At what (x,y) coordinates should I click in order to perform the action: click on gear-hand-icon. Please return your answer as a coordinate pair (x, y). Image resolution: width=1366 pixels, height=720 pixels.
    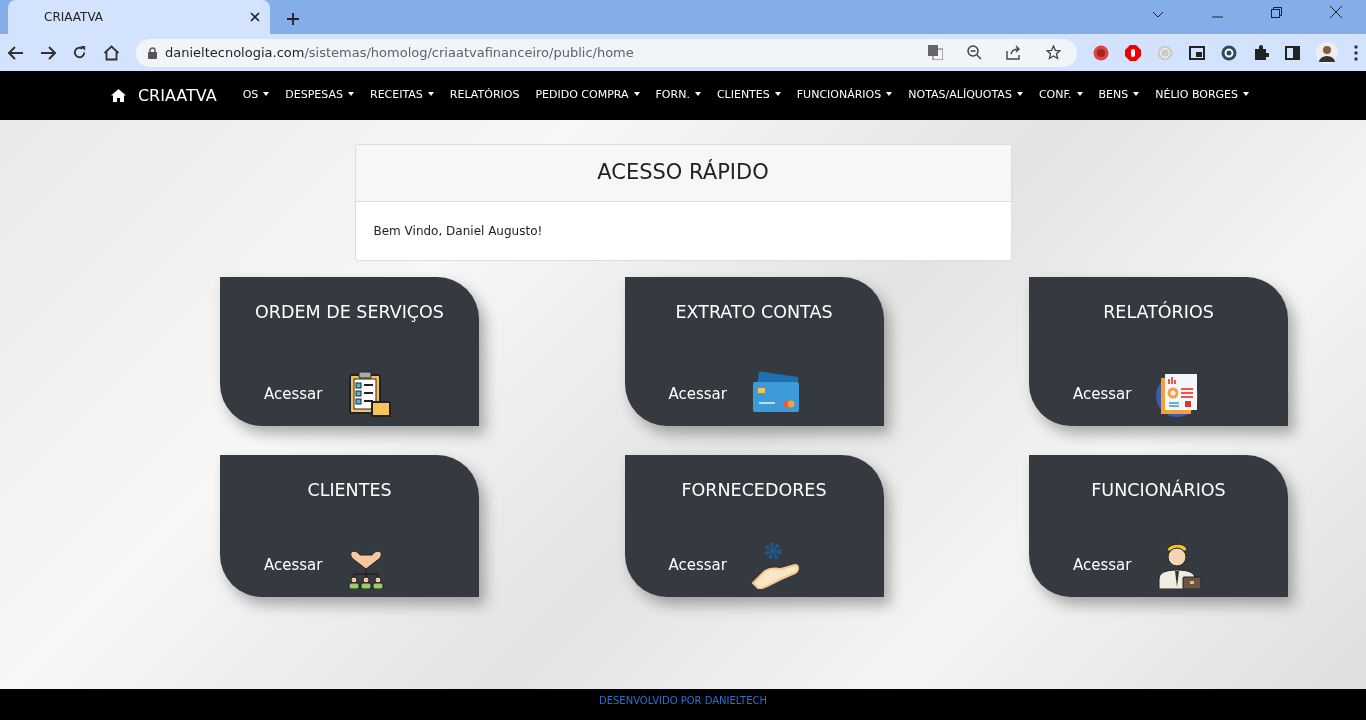
    Looking at the image, I should click on (774, 565).